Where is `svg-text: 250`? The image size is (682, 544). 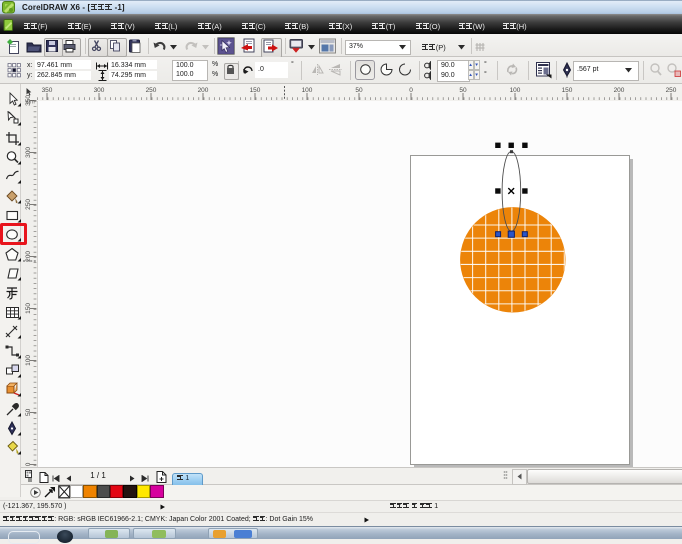 svg-text: 250 is located at coordinates (28, 204).